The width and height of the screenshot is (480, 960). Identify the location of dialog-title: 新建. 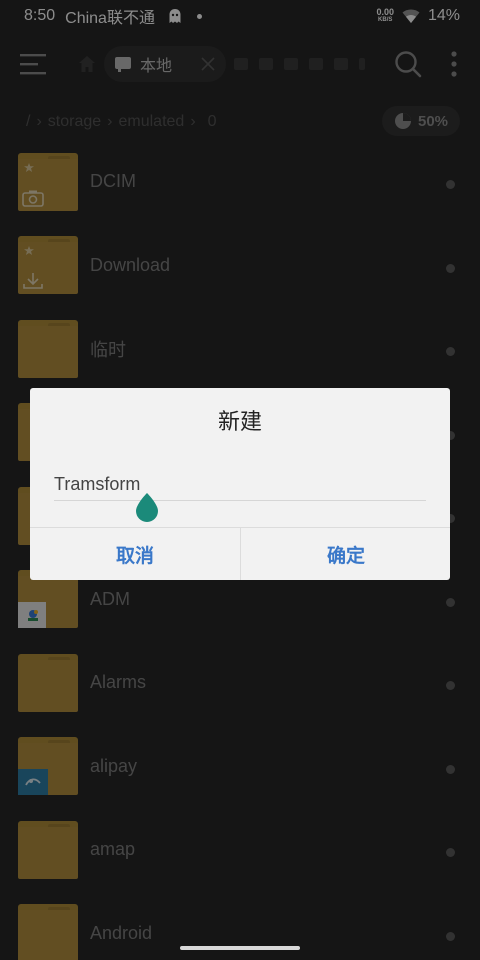
(239, 421).